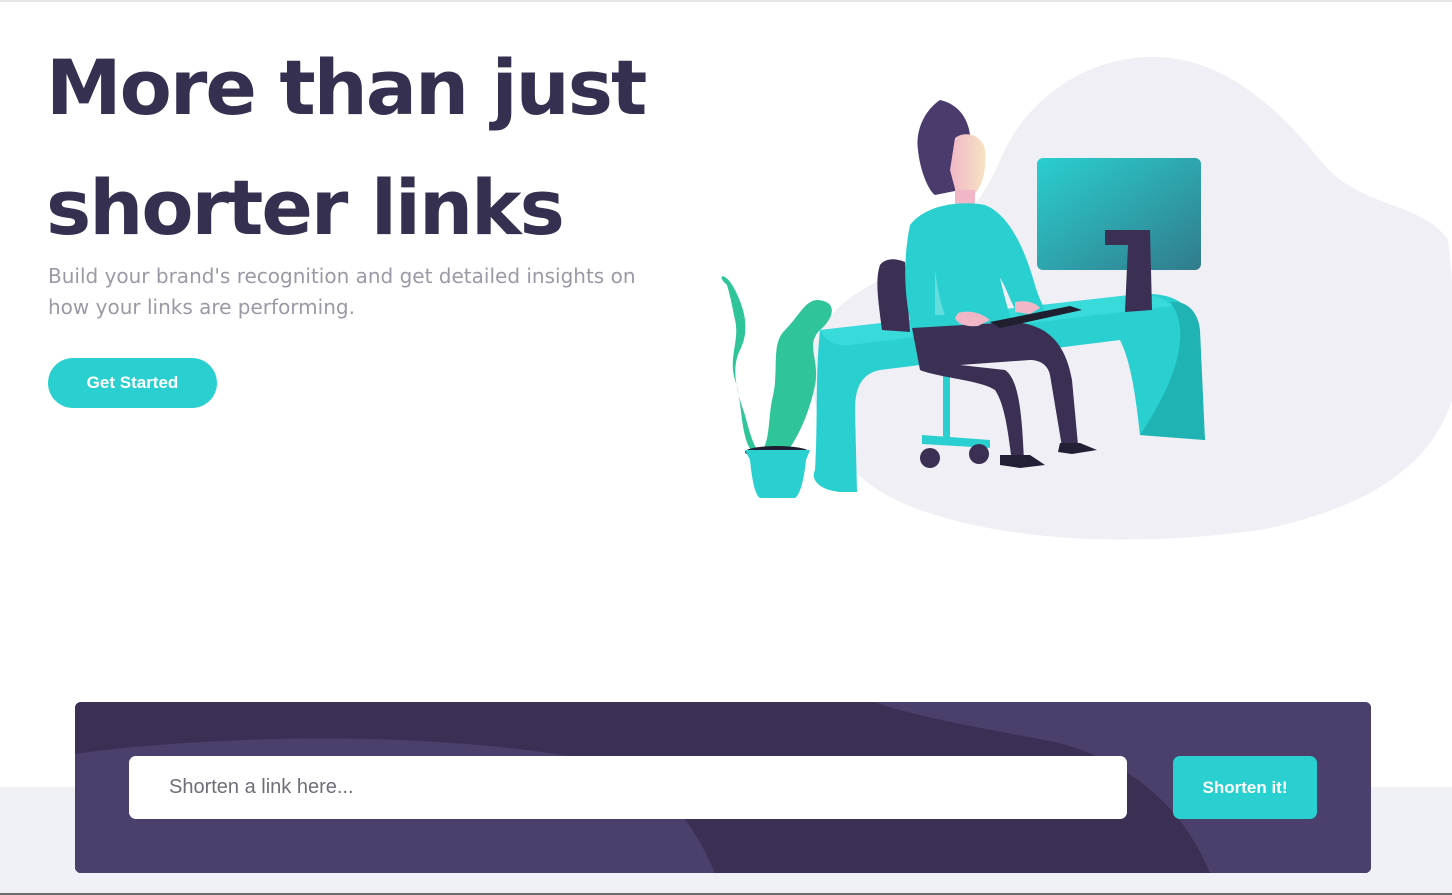 This screenshot has height=895, width=1452. I want to click on link-url-input, so click(628, 787).